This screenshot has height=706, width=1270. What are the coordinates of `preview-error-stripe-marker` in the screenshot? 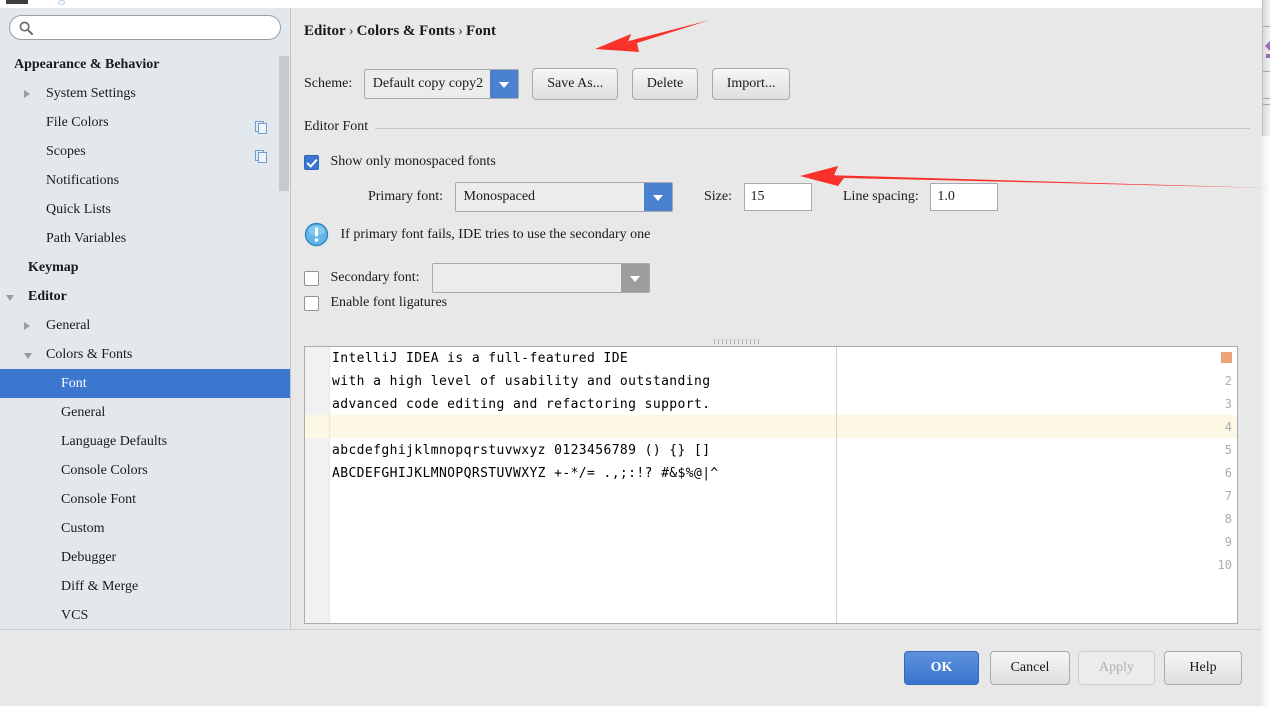 It's located at (1226, 357).